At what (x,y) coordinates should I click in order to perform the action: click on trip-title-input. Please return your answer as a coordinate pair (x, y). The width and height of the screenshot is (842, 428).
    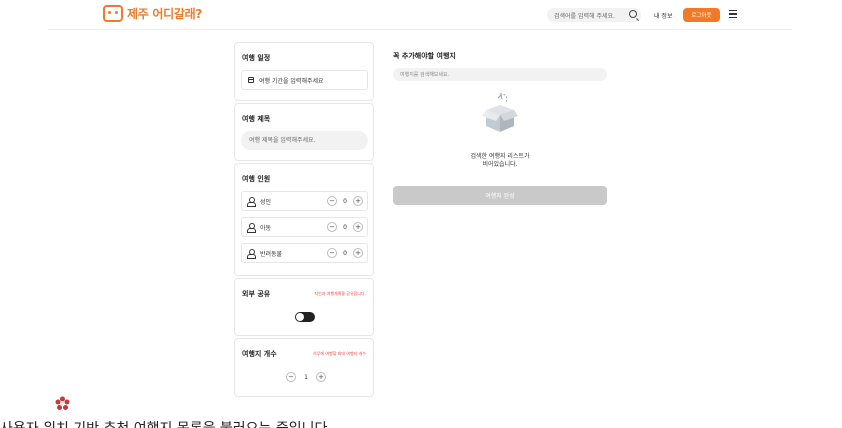
    Looking at the image, I should click on (304, 140).